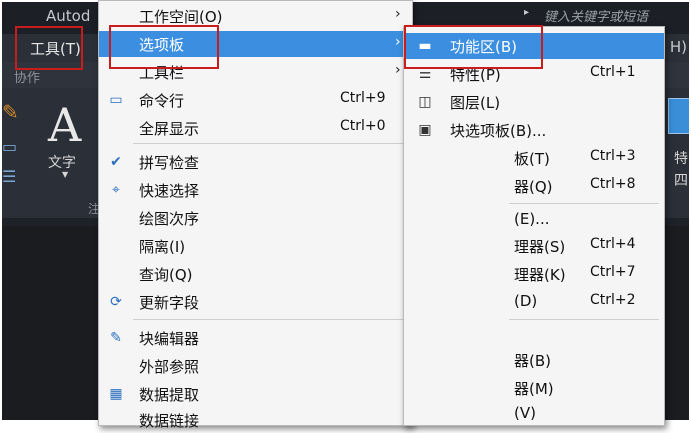 This screenshot has width=691, height=433. I want to click on list-tool-icon: ☰, so click(9, 176).